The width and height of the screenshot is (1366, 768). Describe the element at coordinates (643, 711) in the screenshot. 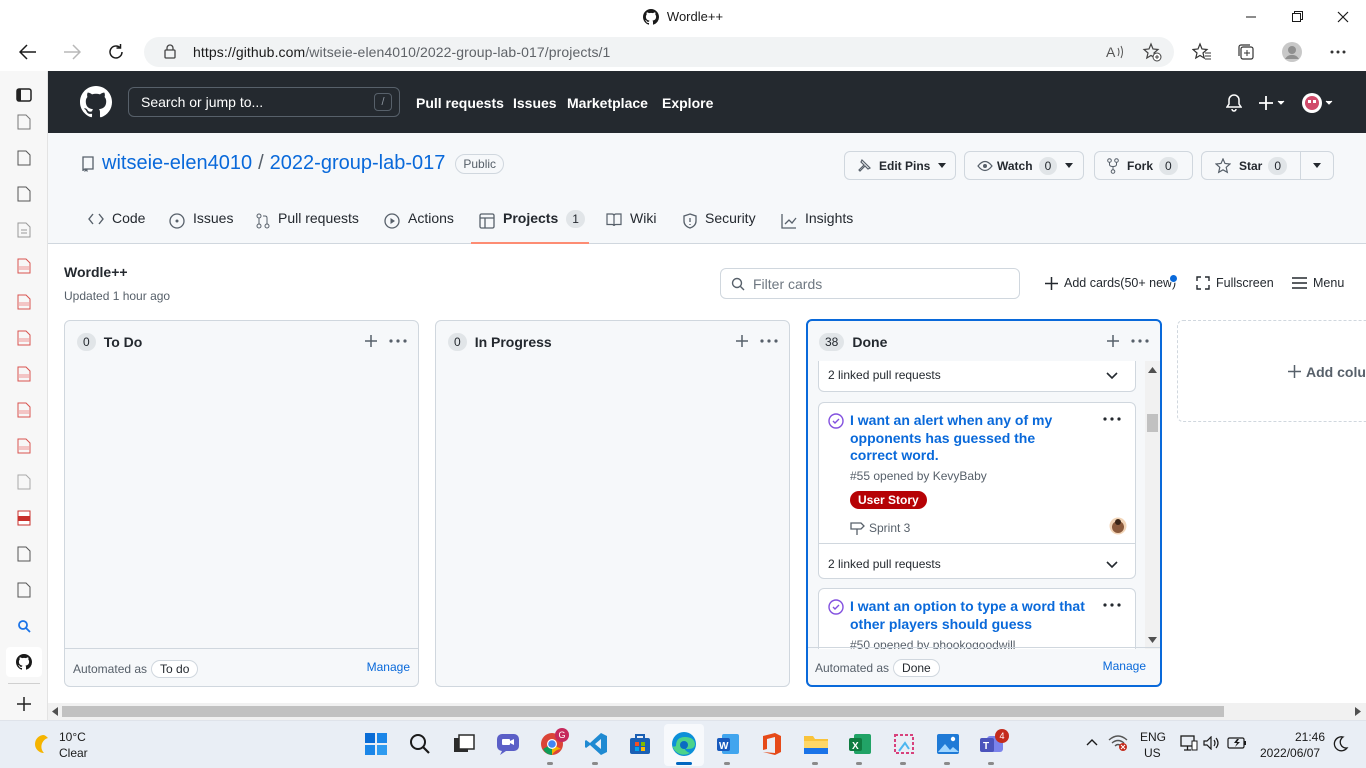

I see `page-scrollbar-thumb` at that location.